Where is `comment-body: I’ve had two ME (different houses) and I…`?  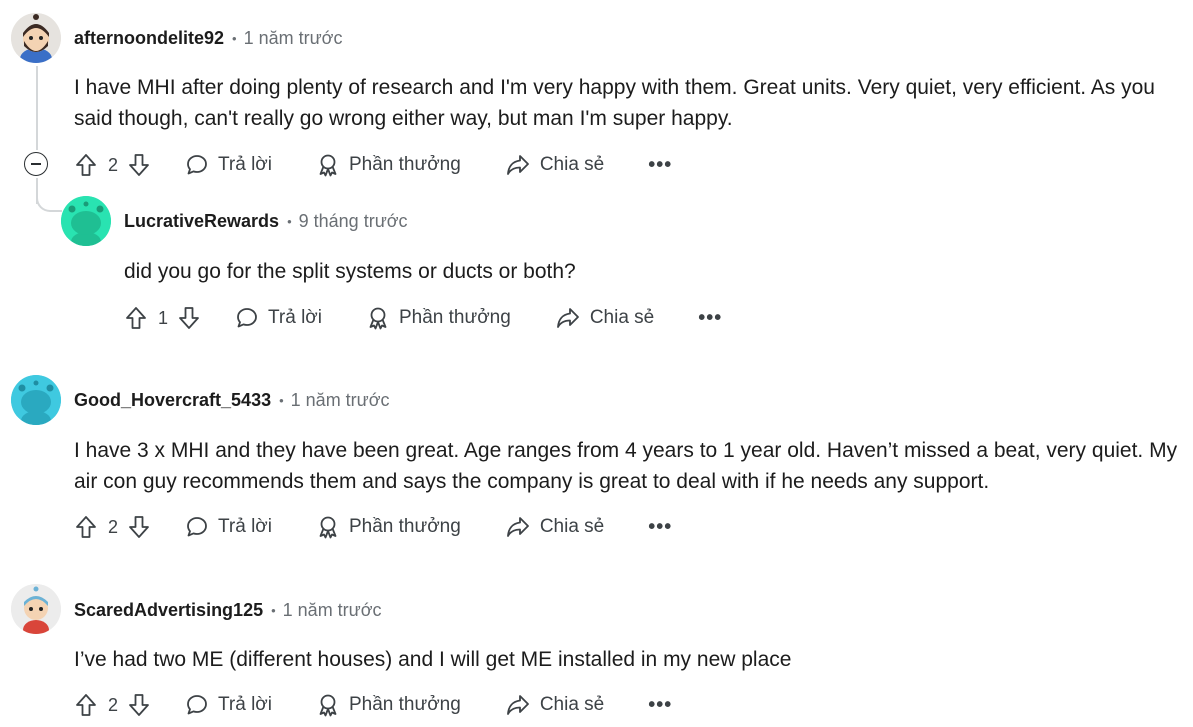
comment-body: I’ve had two ME (different houses) and I… is located at coordinates (433, 659).